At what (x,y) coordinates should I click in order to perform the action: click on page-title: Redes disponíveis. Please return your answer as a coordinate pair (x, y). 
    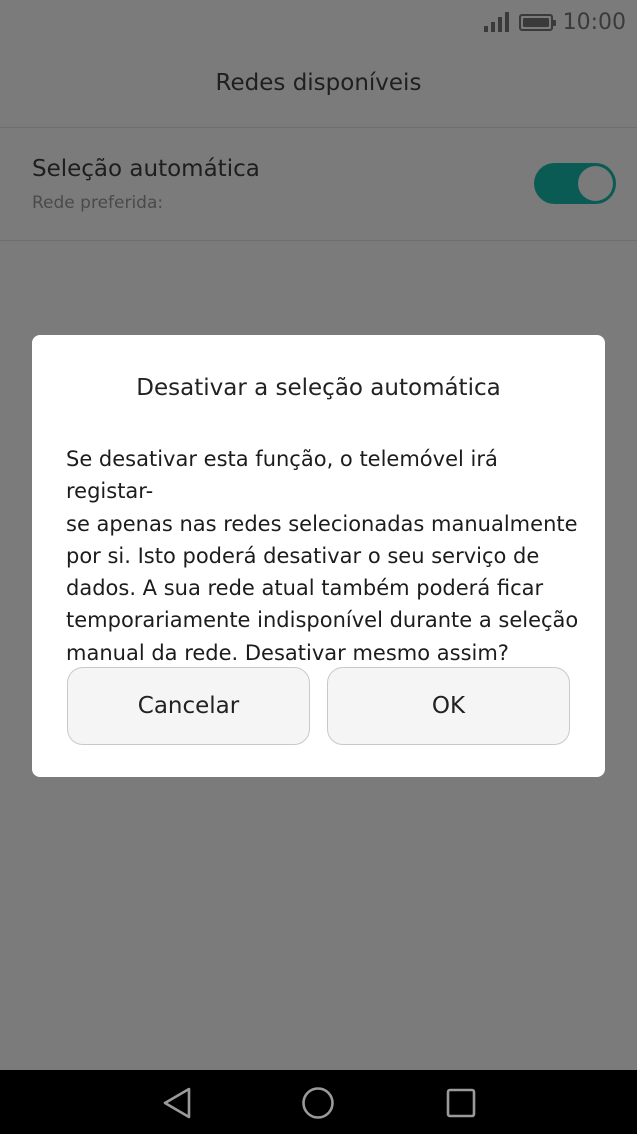
    Looking at the image, I should click on (318, 83).